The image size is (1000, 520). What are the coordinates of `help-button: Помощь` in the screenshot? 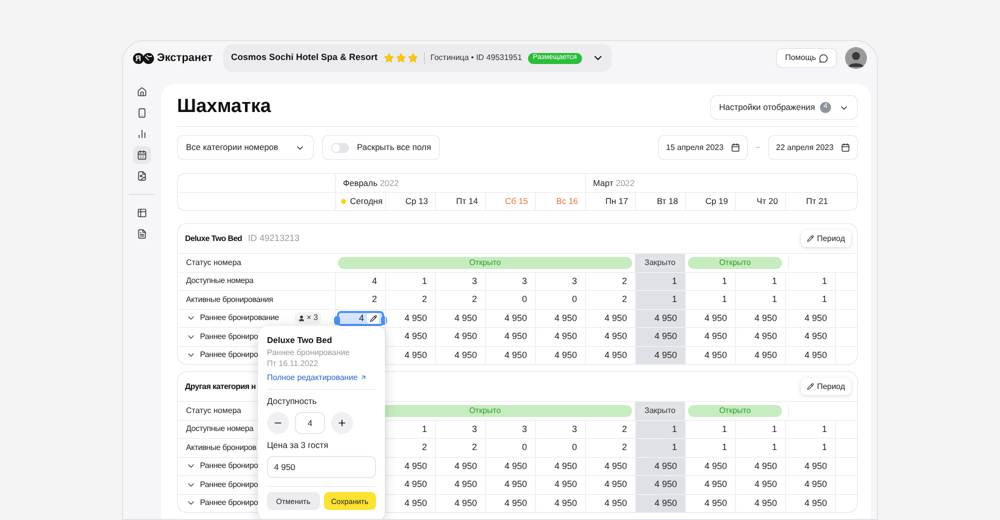 It's located at (806, 58).